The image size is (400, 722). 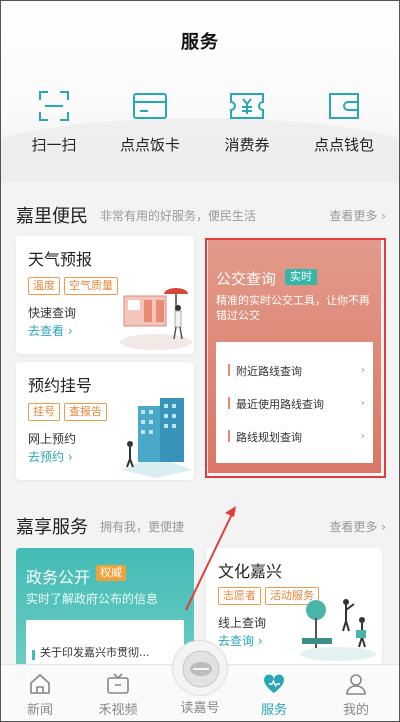 I want to click on weather-go-link: 去查看 ›, so click(x=50, y=330).